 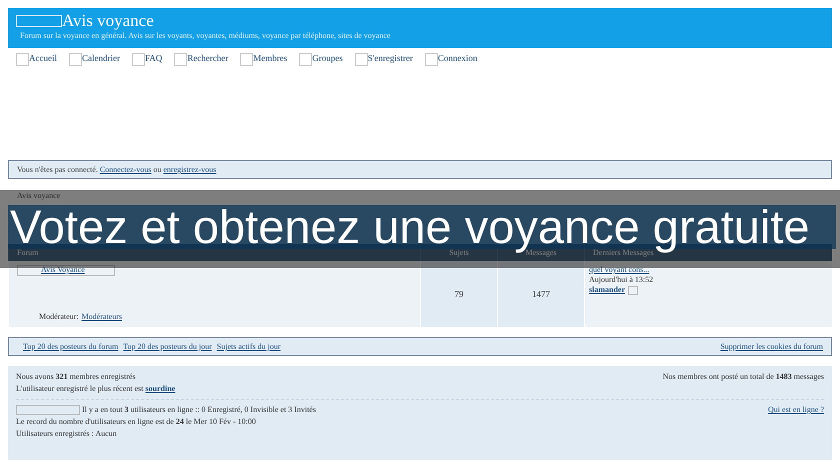 What do you see at coordinates (67, 434) in the screenshot?
I see `registered-users-text: Utilisateurs enregistrés : Aucun` at bounding box center [67, 434].